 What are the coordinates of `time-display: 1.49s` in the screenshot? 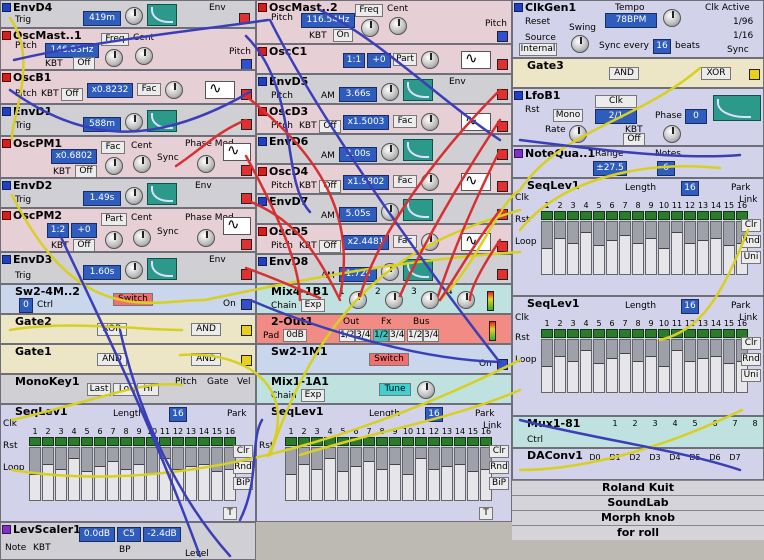 It's located at (102, 198).